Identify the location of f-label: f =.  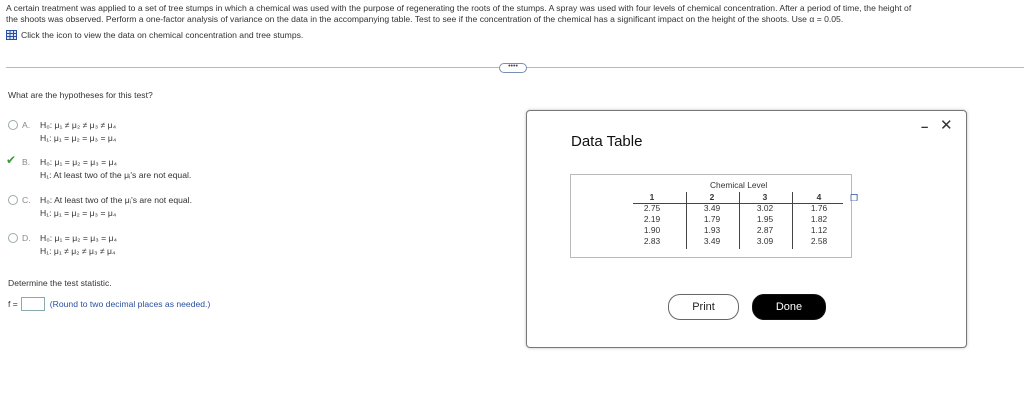
(13, 304).